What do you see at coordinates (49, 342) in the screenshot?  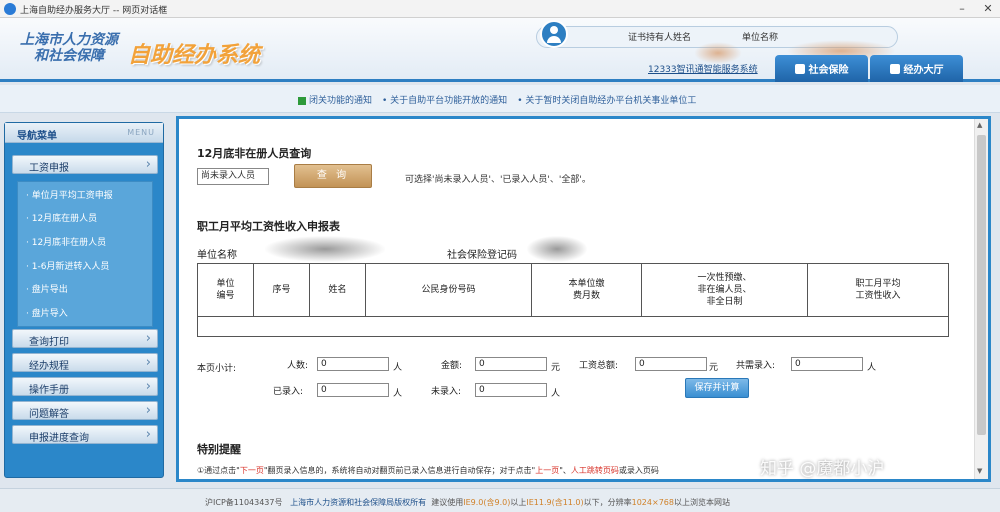 I see `sidebar-item-label: 查询打印` at bounding box center [49, 342].